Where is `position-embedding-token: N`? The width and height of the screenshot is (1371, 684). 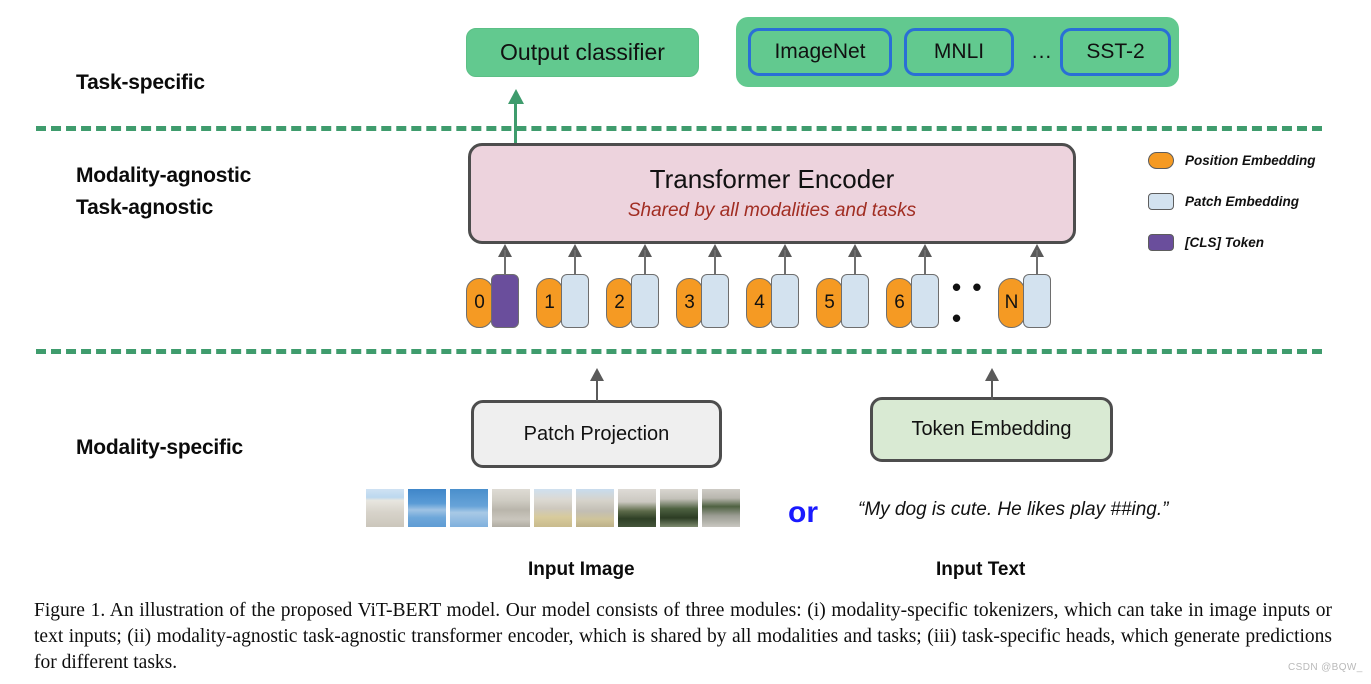 position-embedding-token: N is located at coordinates (1011, 303).